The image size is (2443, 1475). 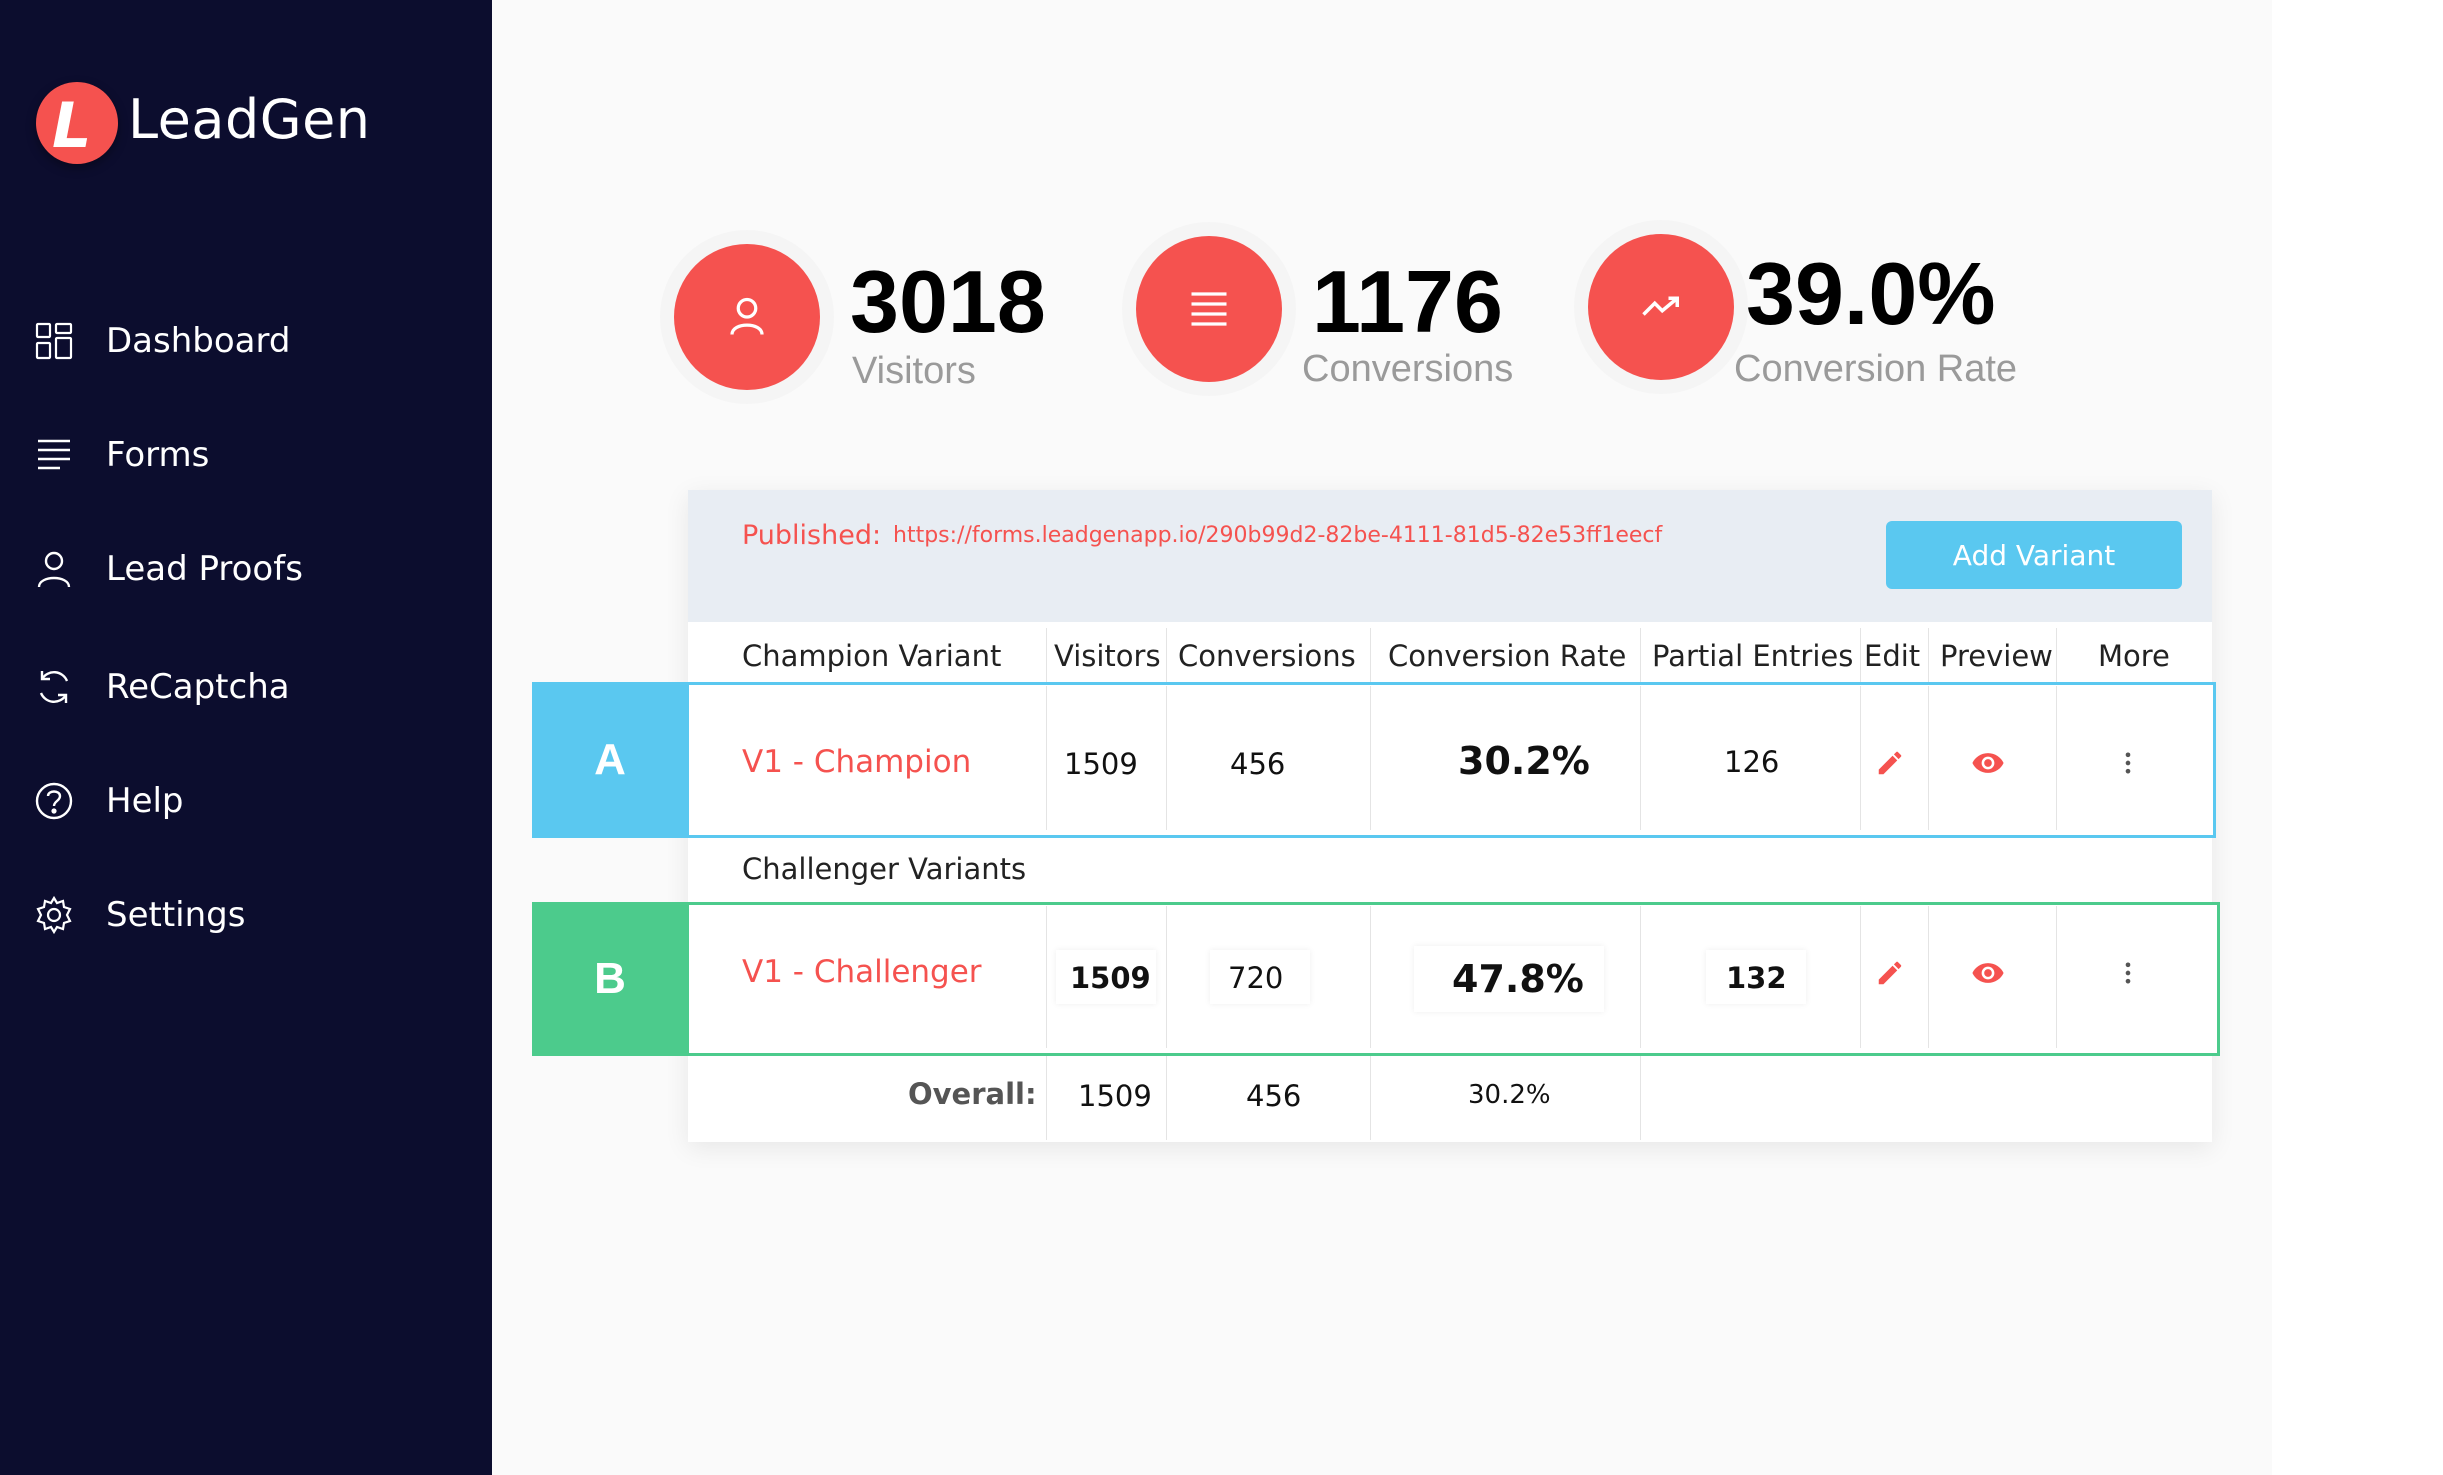 I want to click on conversions-label: Conversions, so click(x=1408, y=369).